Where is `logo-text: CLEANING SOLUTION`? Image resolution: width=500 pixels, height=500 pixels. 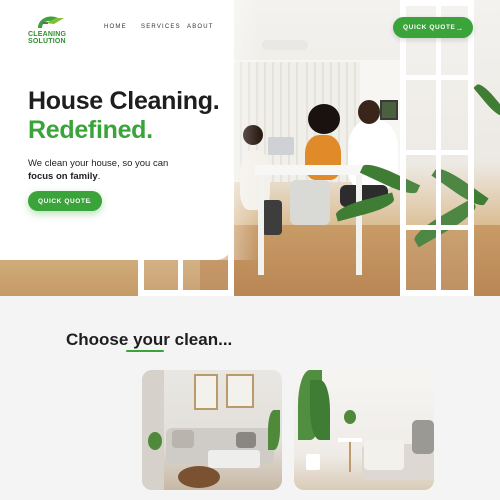 logo-text: CLEANING SOLUTION is located at coordinates (47, 38).